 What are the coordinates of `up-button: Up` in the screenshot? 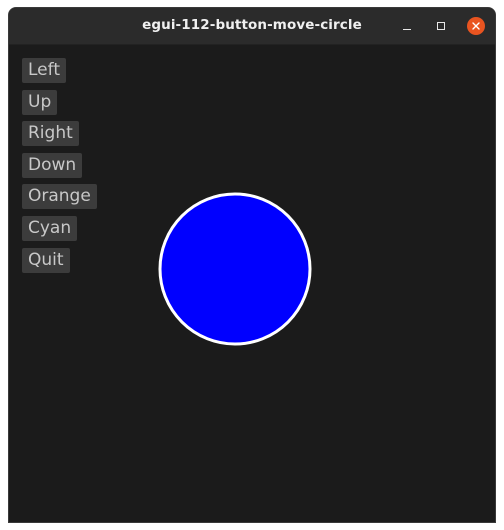 It's located at (40, 102).